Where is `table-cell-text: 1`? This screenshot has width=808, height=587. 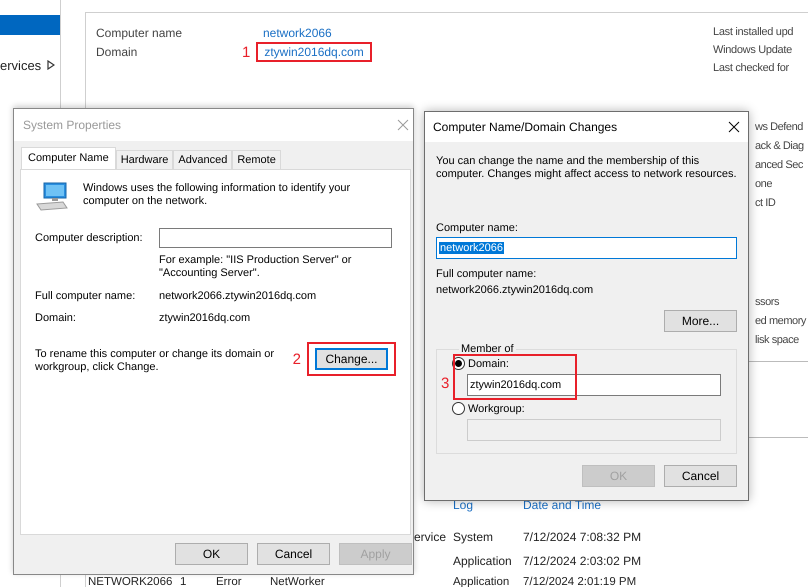
table-cell-text: 1 is located at coordinates (184, 582).